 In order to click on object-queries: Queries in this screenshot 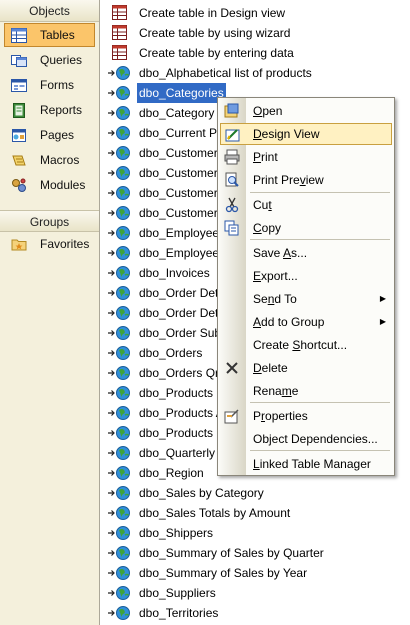, I will do `click(49, 60)`.